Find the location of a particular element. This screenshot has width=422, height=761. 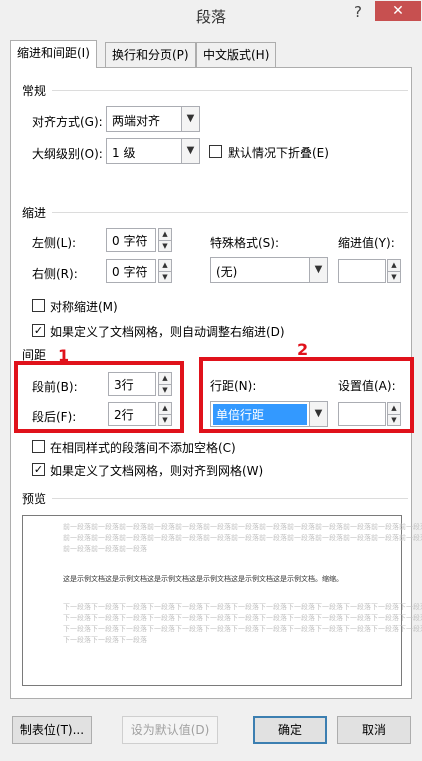

right-indent-spinner: ▲ ▼ is located at coordinates (165, 271).